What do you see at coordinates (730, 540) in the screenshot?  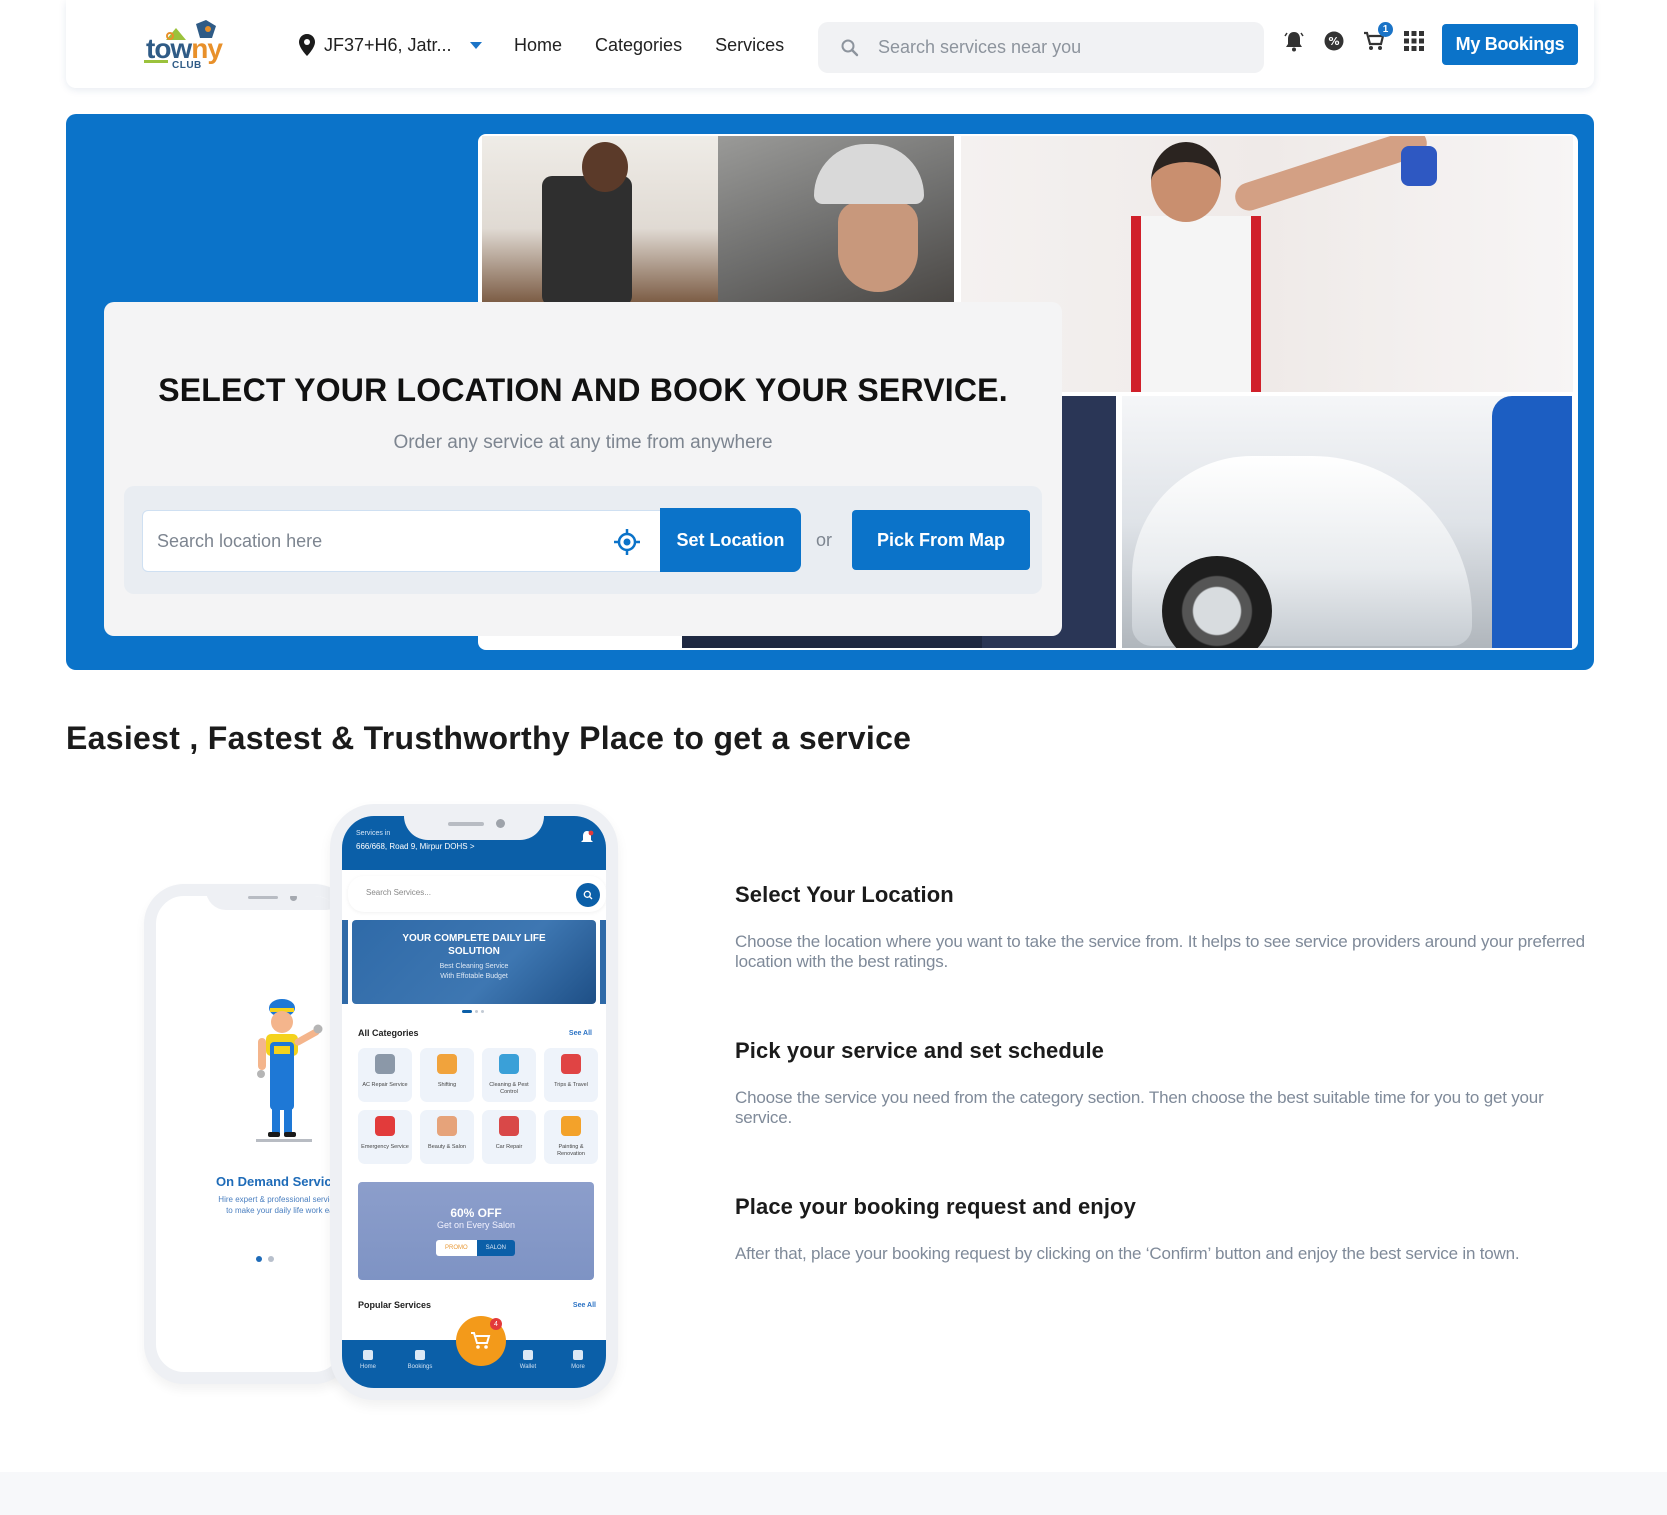 I see `set-location-button: Set Location` at bounding box center [730, 540].